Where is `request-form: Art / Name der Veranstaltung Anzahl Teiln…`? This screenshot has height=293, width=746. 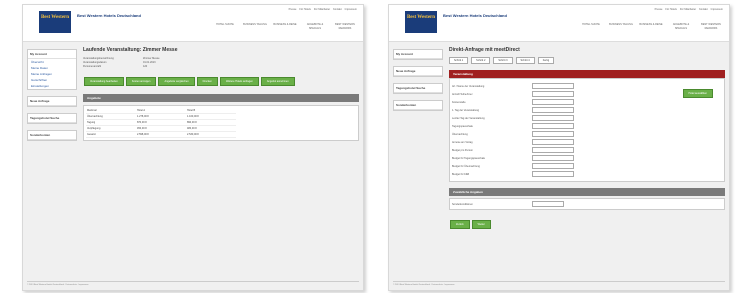 request-form: Art / Name der Veranstaltung Anzahl Teiln… is located at coordinates (587, 130).